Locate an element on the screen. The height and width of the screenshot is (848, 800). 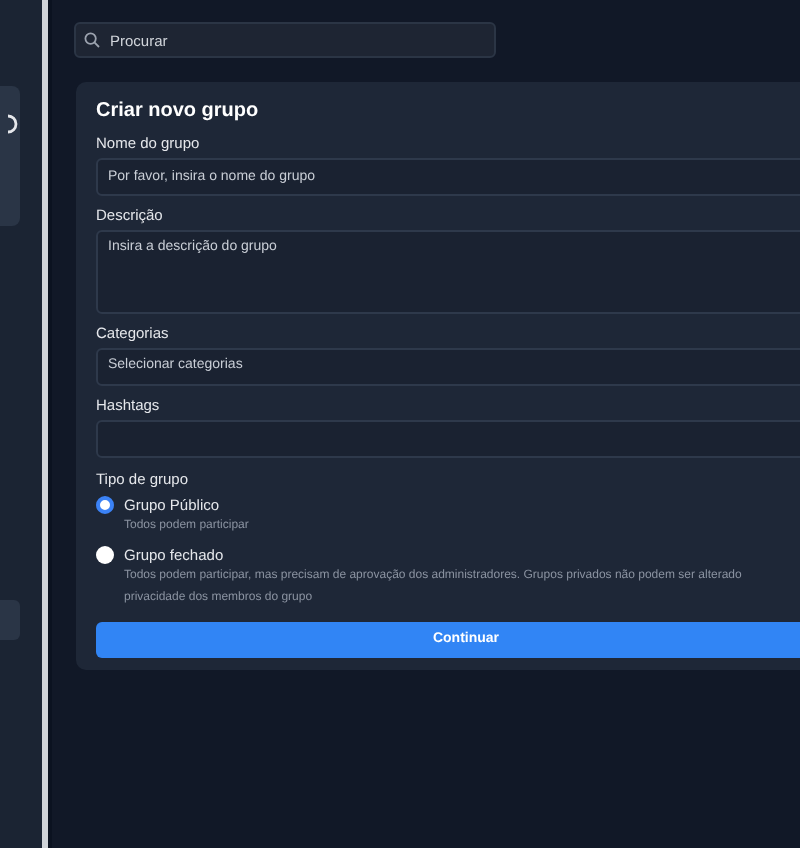
form-title: Criar novo grupo is located at coordinates (178, 112).